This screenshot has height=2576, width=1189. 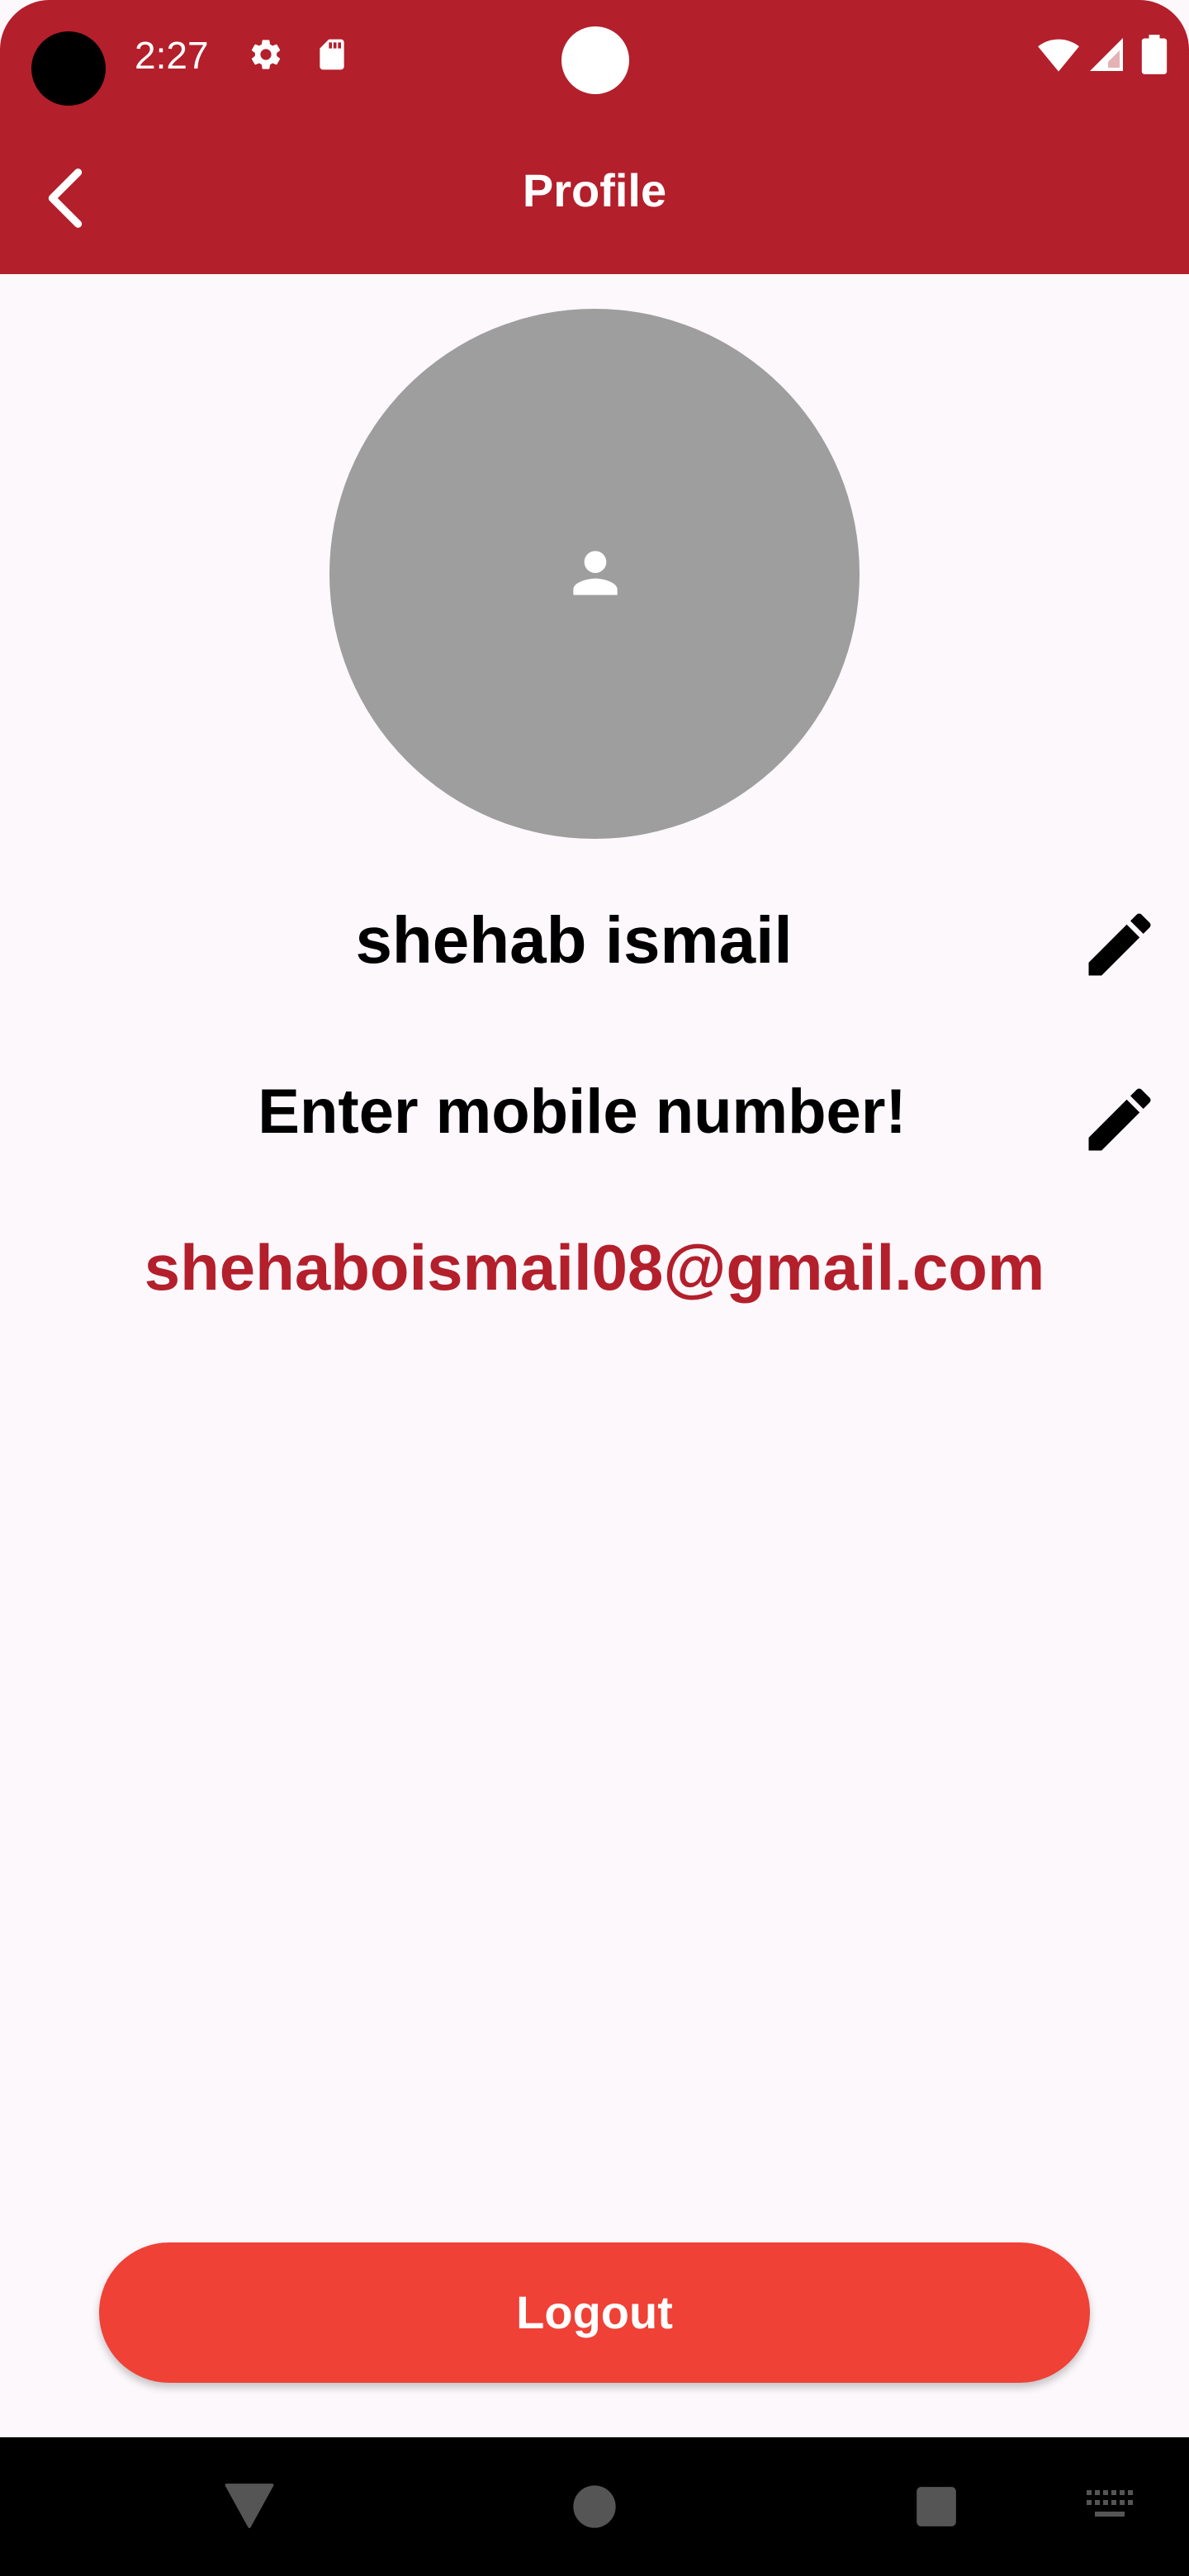 I want to click on cellular-signal-icon, so click(x=1106, y=54).